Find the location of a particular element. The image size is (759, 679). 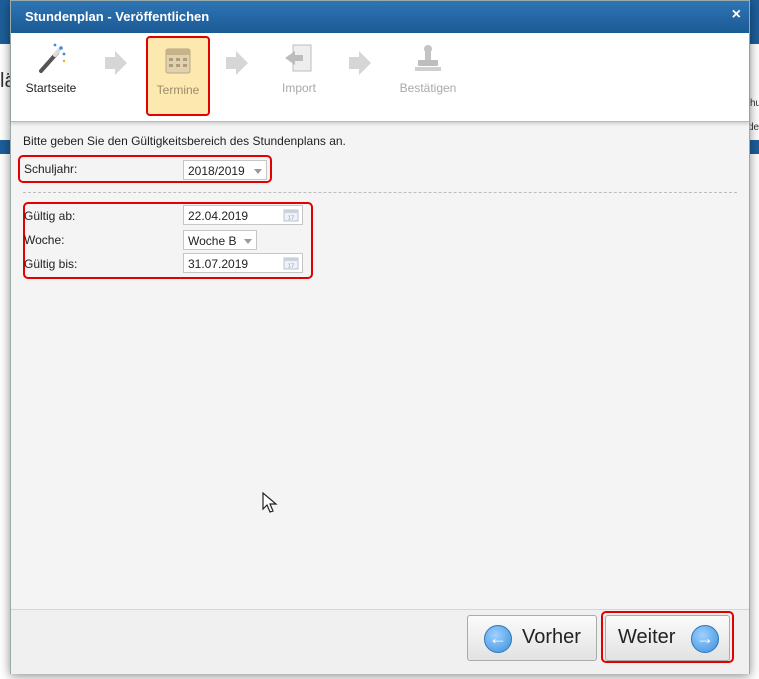

schuljahr-select: 2018/2019 is located at coordinates (225, 170).